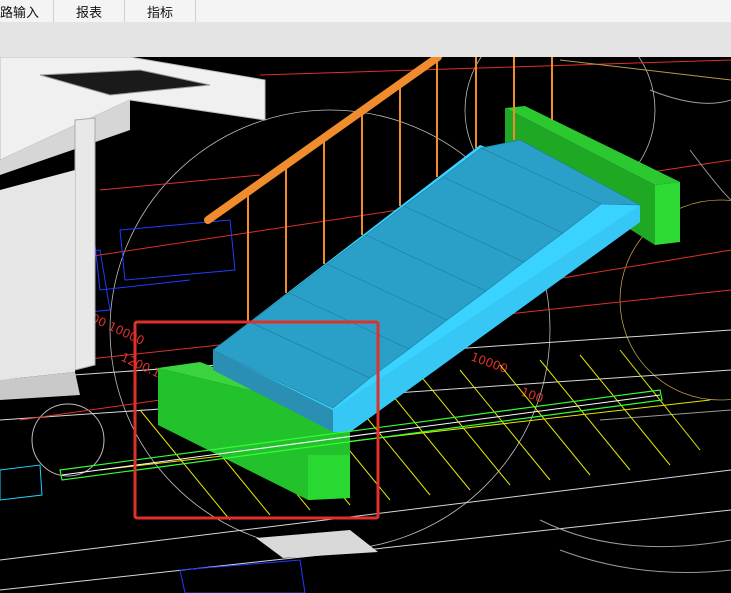  I want to click on floor-slab, so click(317, 544).